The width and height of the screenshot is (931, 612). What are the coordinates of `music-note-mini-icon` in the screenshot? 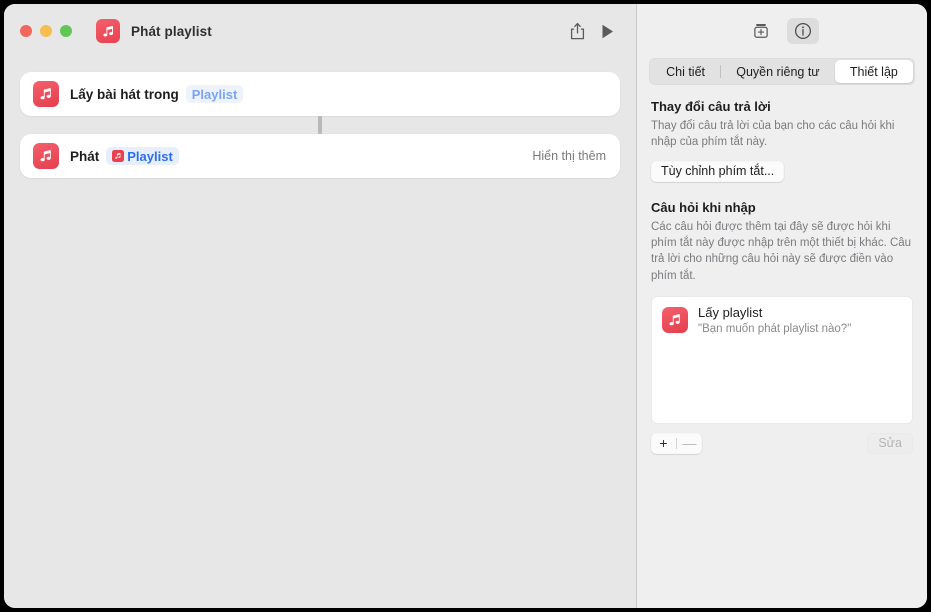 It's located at (118, 156).